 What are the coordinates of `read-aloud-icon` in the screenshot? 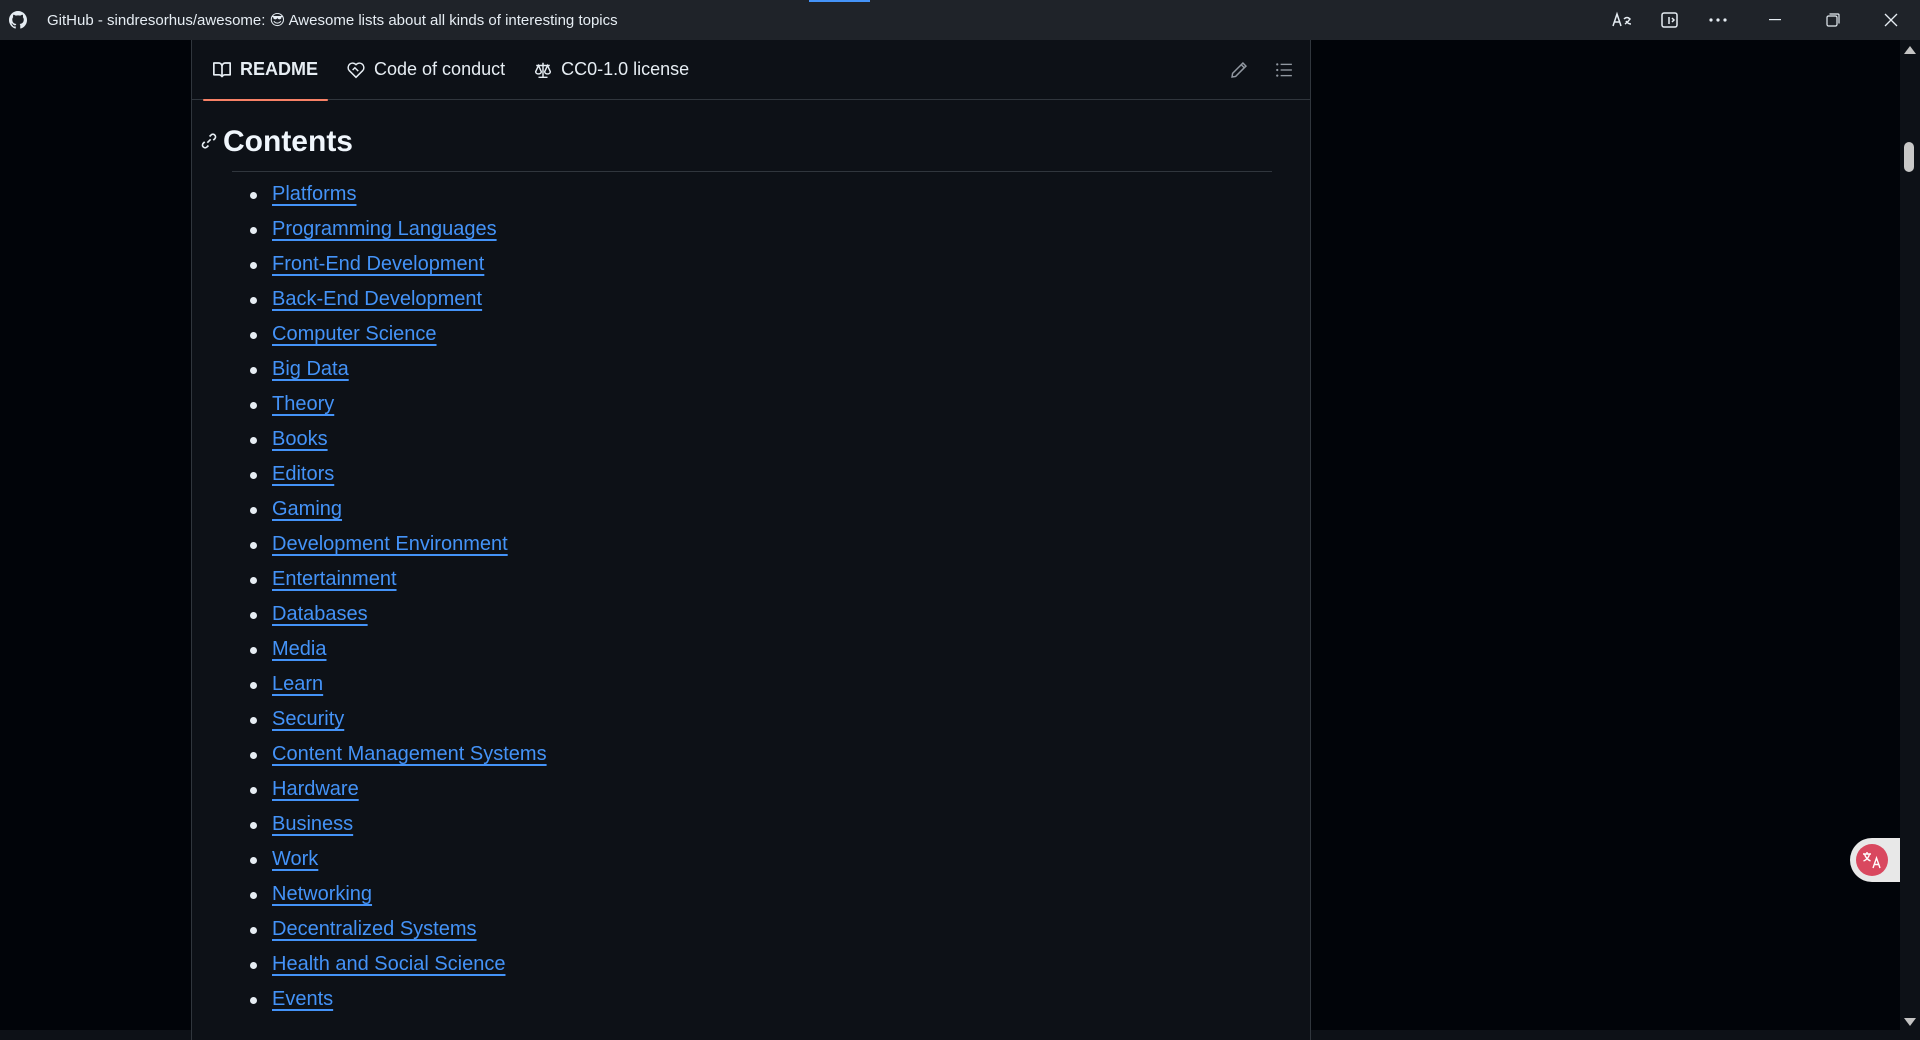 It's located at (1622, 20).